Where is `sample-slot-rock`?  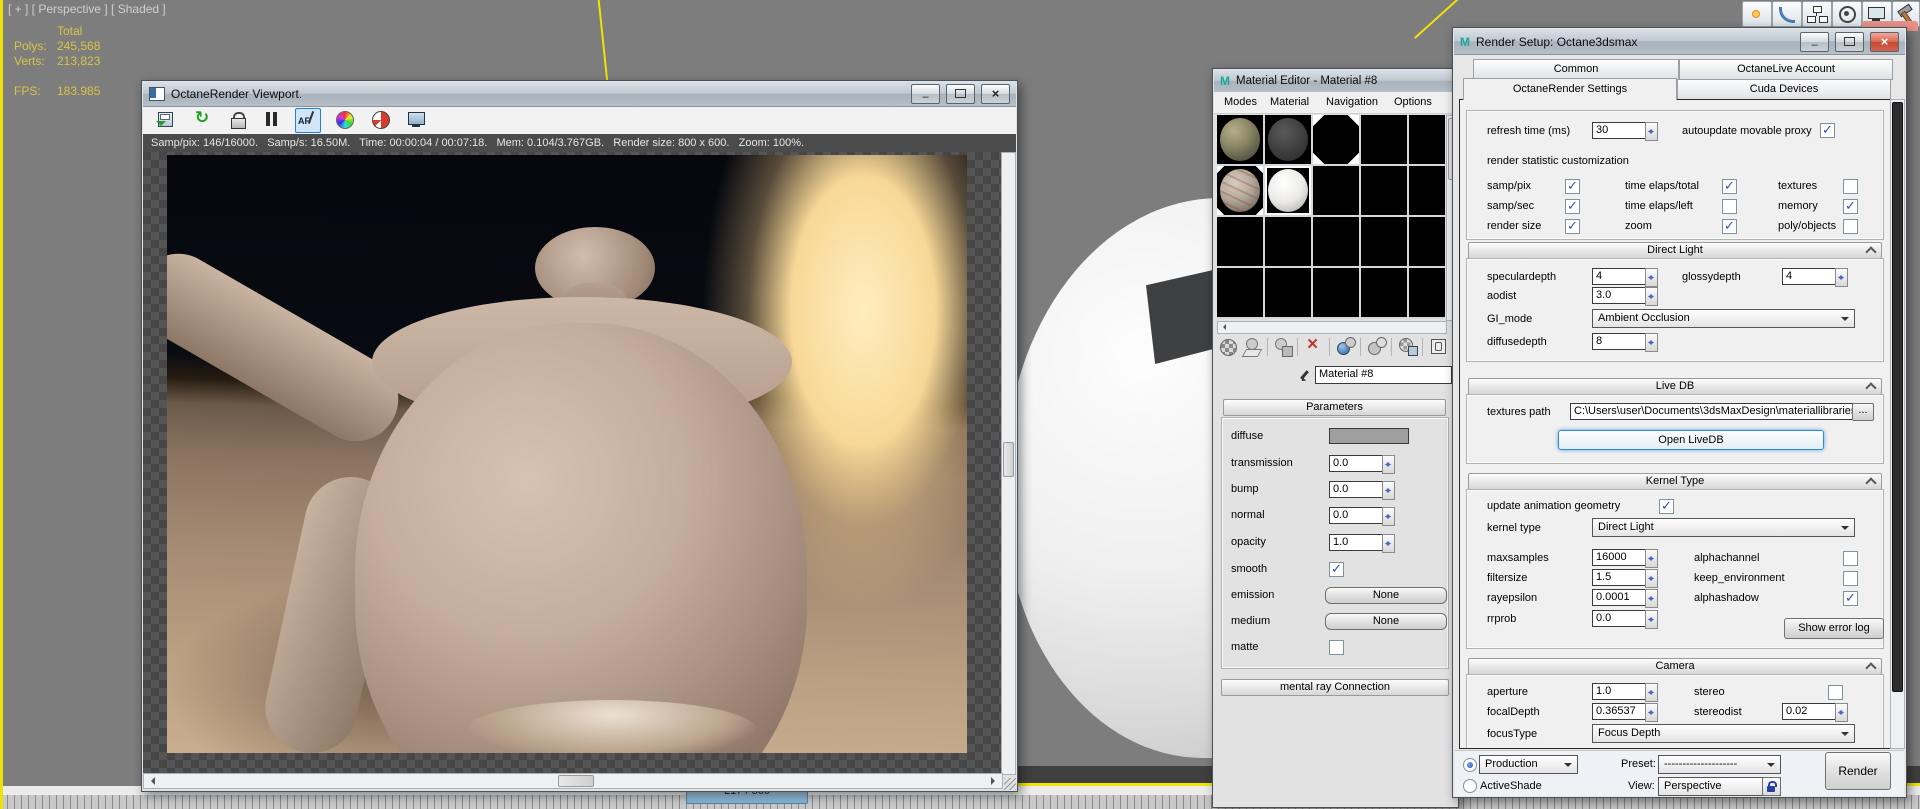 sample-slot-rock is located at coordinates (1240, 139).